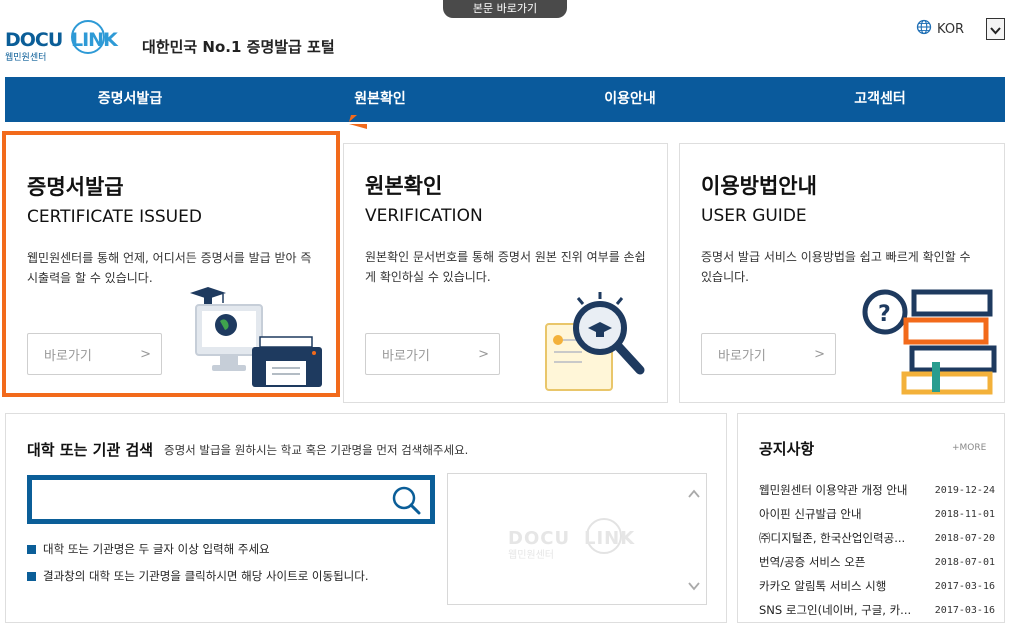  I want to click on scroll-down-button, so click(694, 585).